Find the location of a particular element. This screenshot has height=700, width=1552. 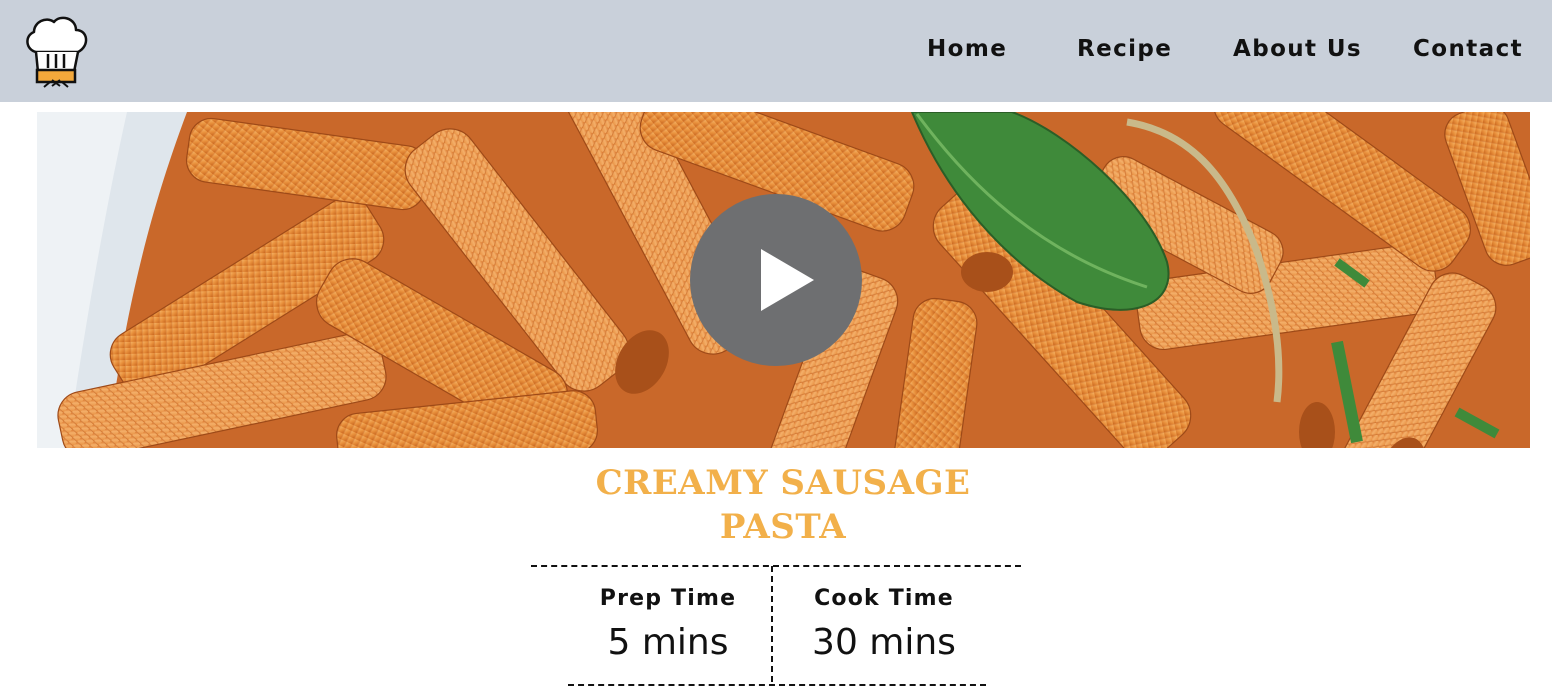

nav-contact-link: Contact is located at coordinates (1468, 49).